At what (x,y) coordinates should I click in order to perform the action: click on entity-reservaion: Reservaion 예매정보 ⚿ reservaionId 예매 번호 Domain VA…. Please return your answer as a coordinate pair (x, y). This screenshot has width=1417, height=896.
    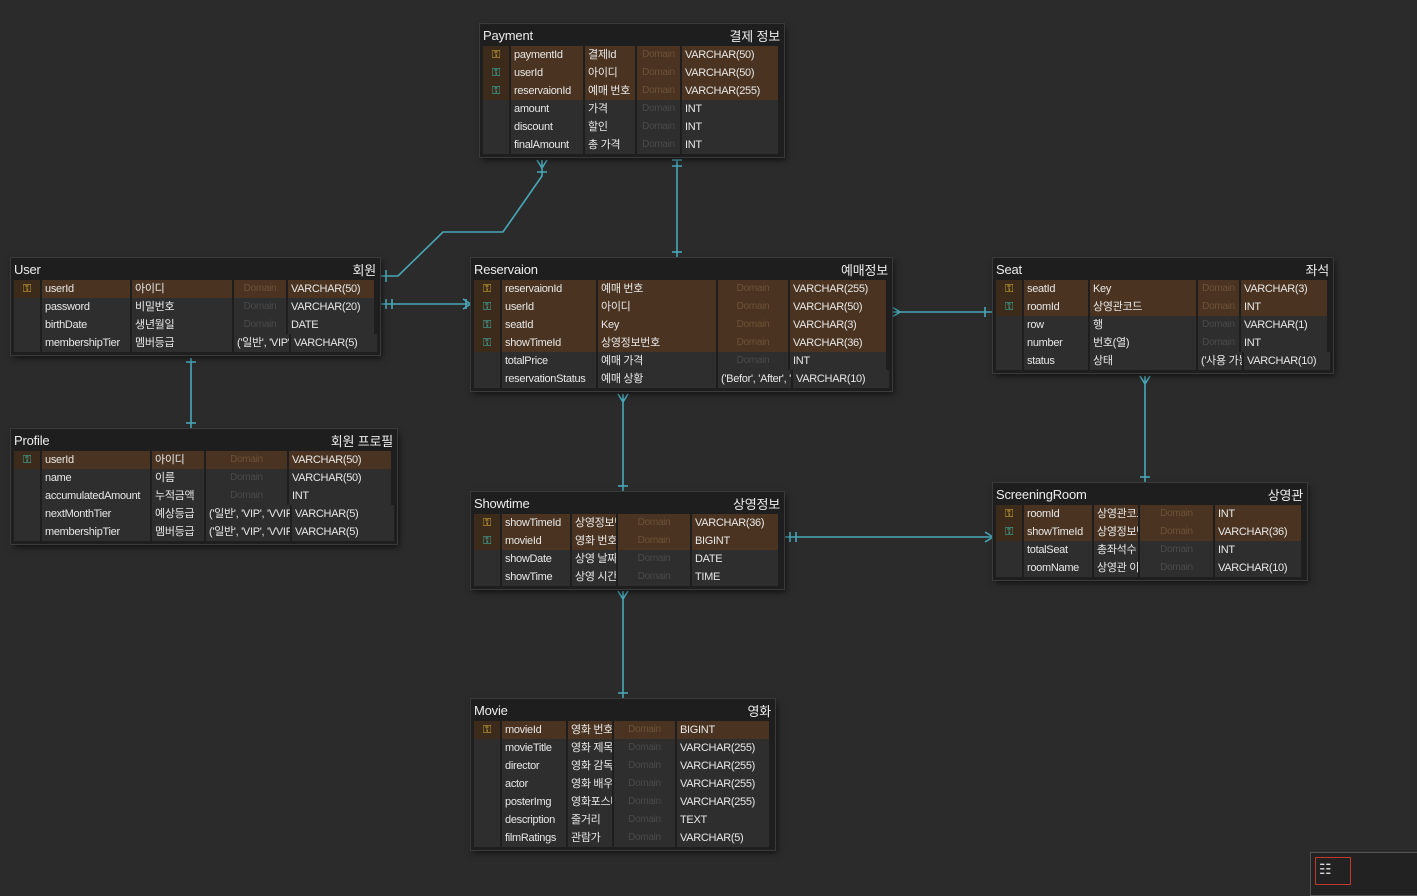
    Looking at the image, I should click on (681, 324).